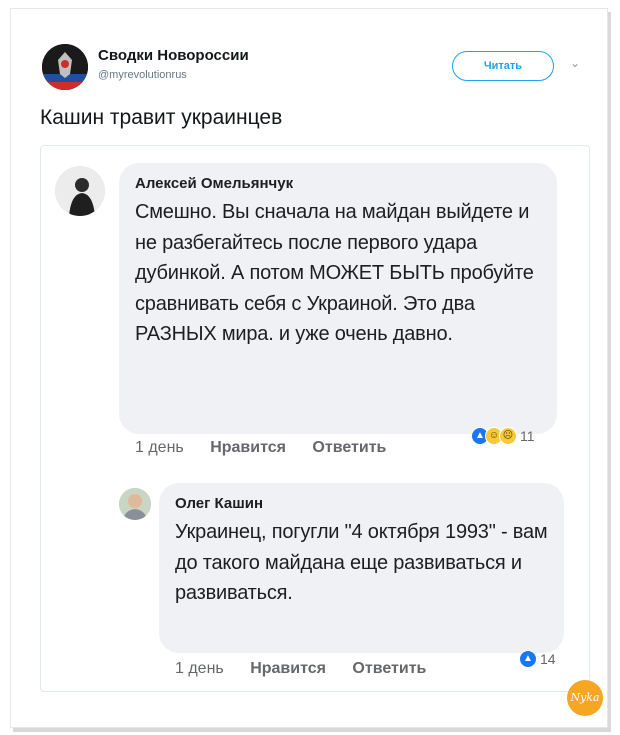 The width and height of the screenshot is (620, 735). What do you see at coordinates (527, 436) in the screenshot?
I see `reactions-count: 11` at bounding box center [527, 436].